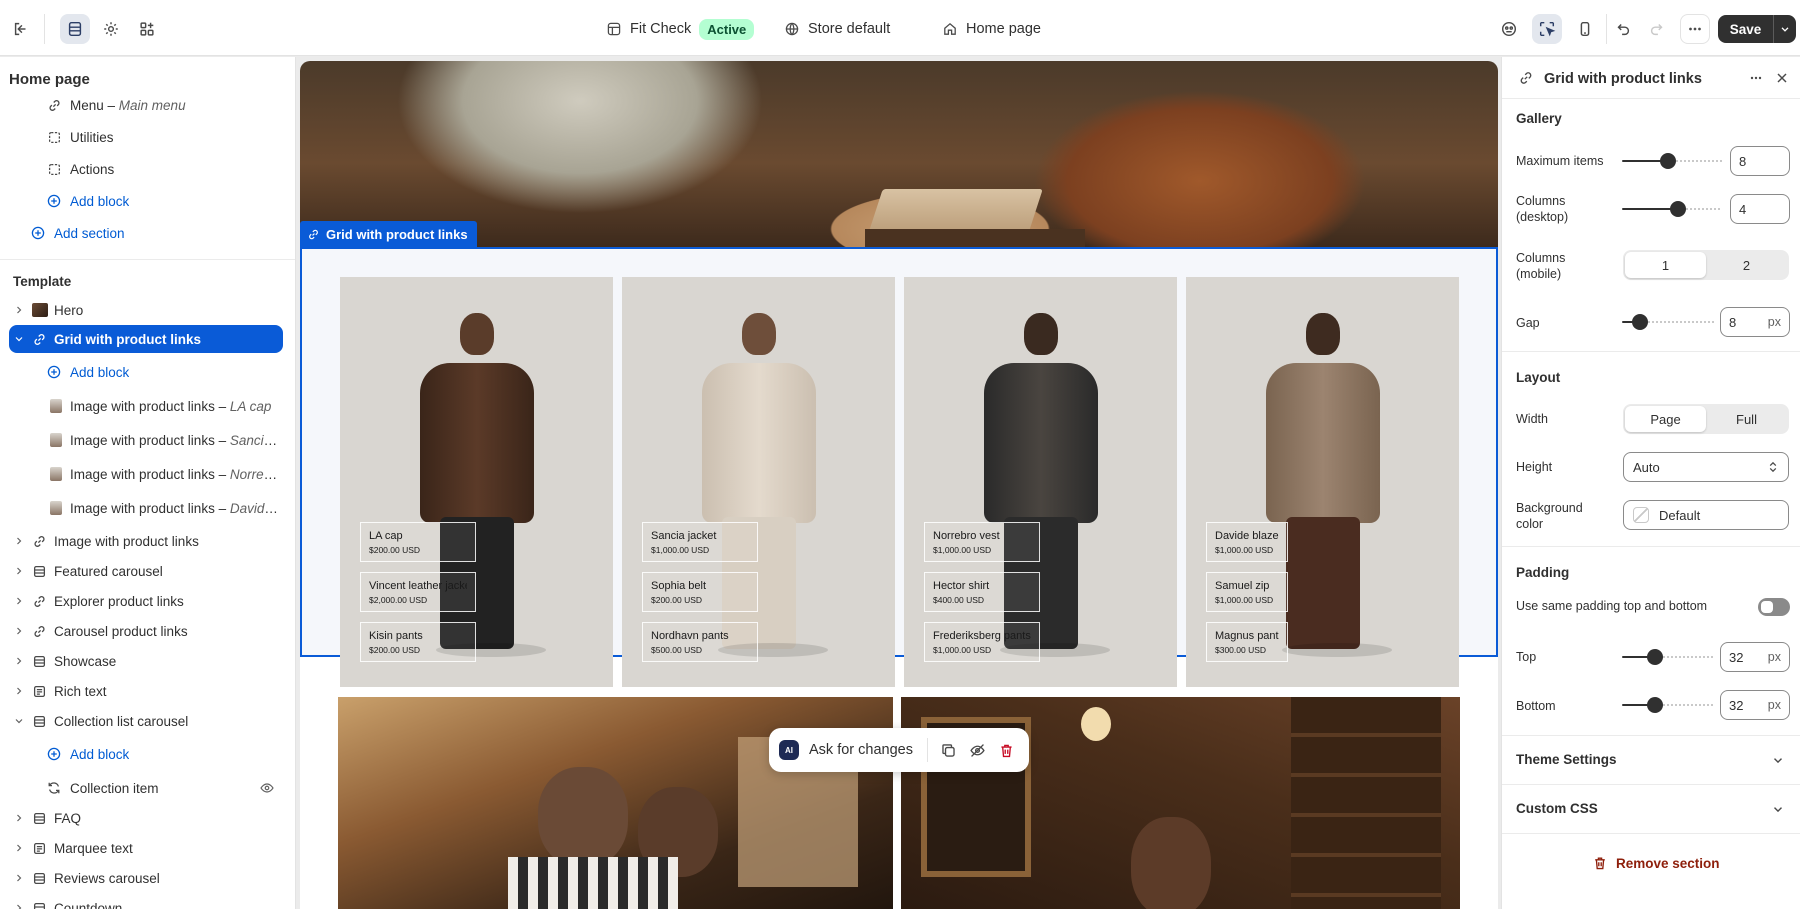  I want to click on tree-section-image-with-product-links: Image with product links, so click(147, 541).